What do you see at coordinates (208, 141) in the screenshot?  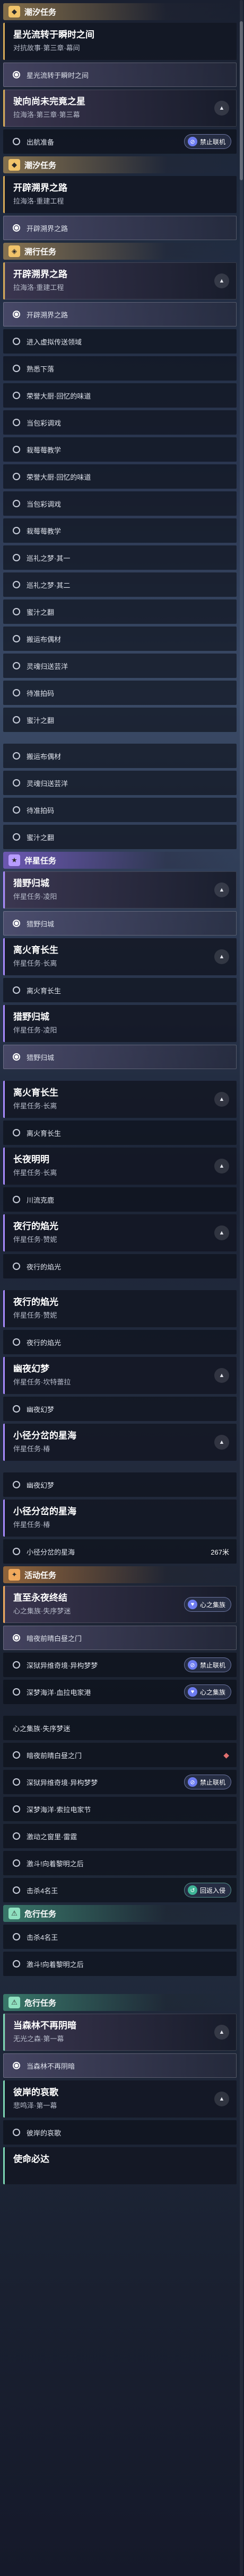 I see `status-badge: ⊘ 禁止联机` at bounding box center [208, 141].